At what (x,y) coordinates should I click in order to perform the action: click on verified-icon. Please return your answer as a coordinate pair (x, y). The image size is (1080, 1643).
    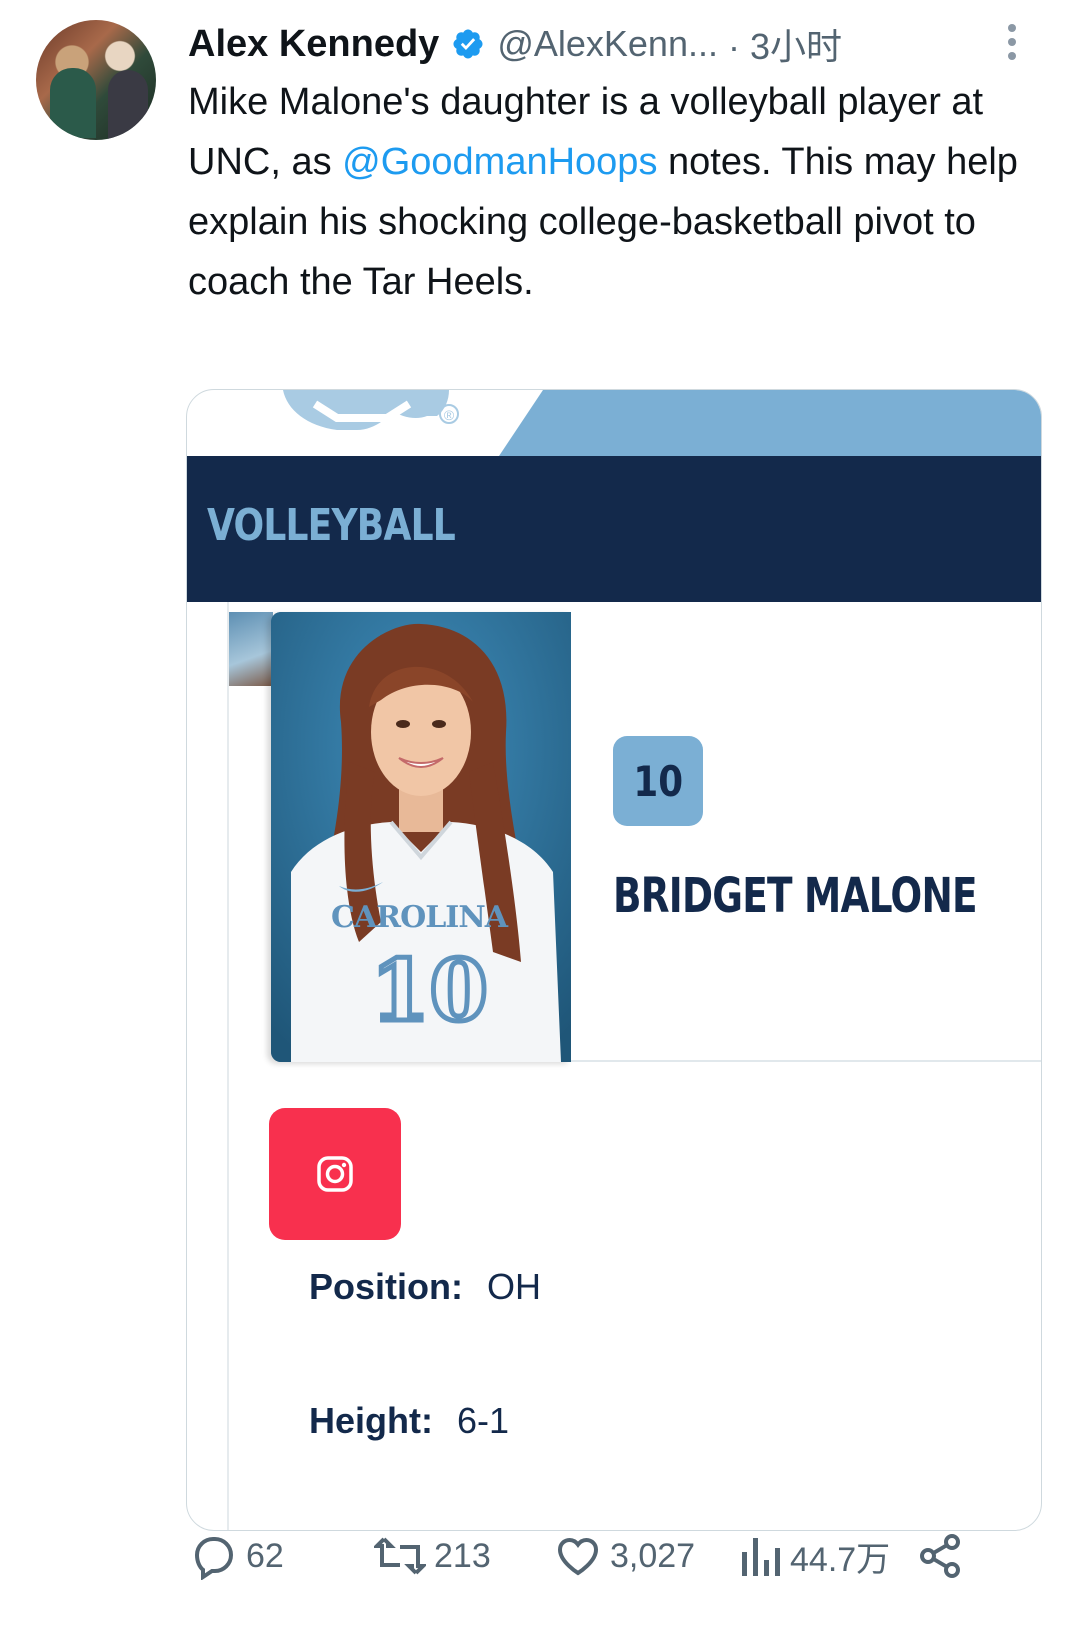
    Looking at the image, I should click on (468, 44).